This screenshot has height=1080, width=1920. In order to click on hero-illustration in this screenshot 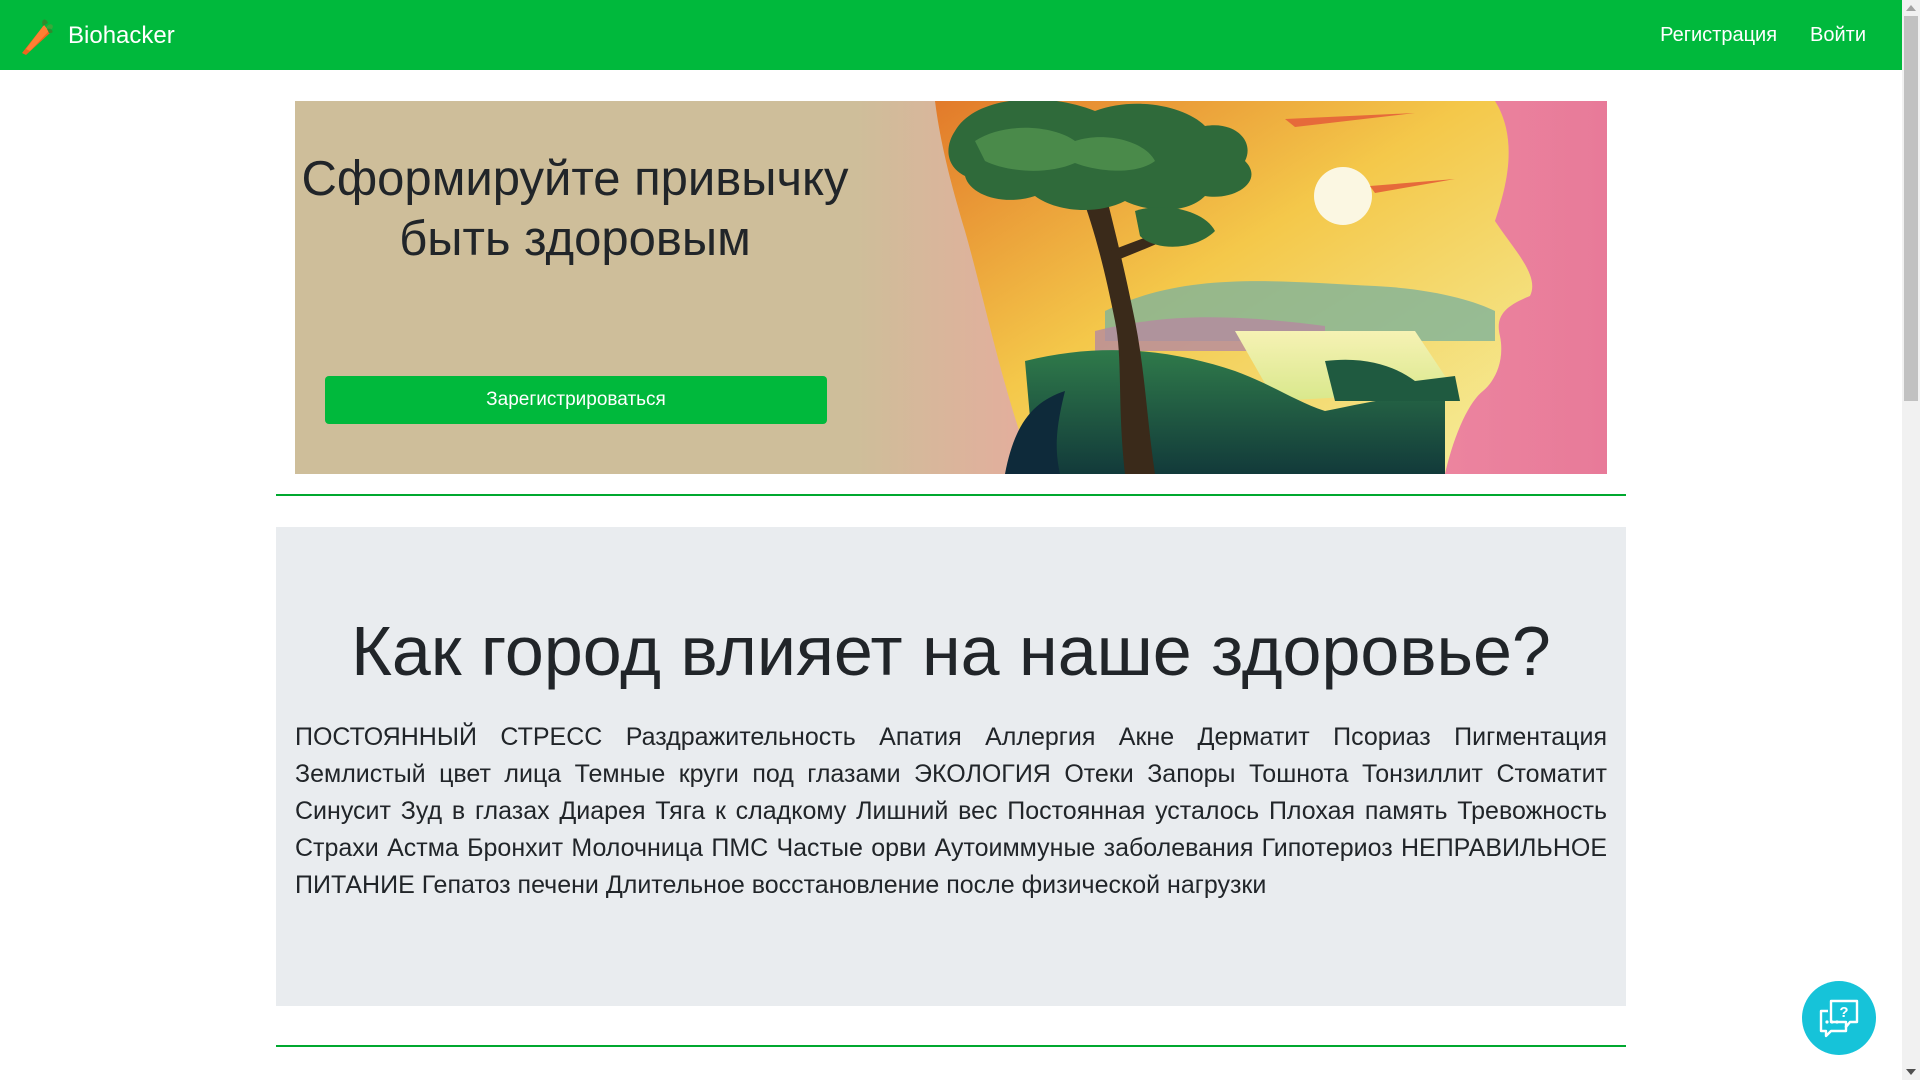, I will do `click(1231, 287)`.